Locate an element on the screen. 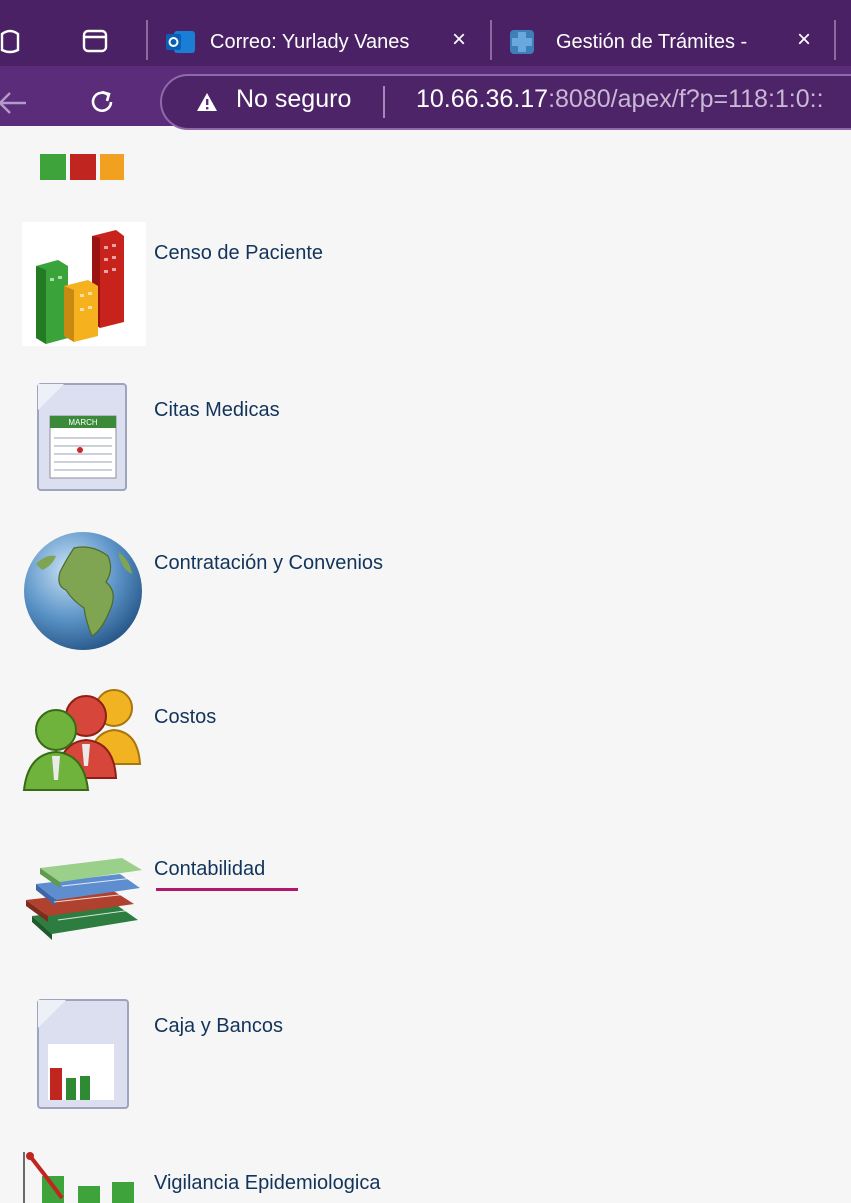  tab-gestion-tramites: Gestión de Trámites - is located at coordinates (651, 42).